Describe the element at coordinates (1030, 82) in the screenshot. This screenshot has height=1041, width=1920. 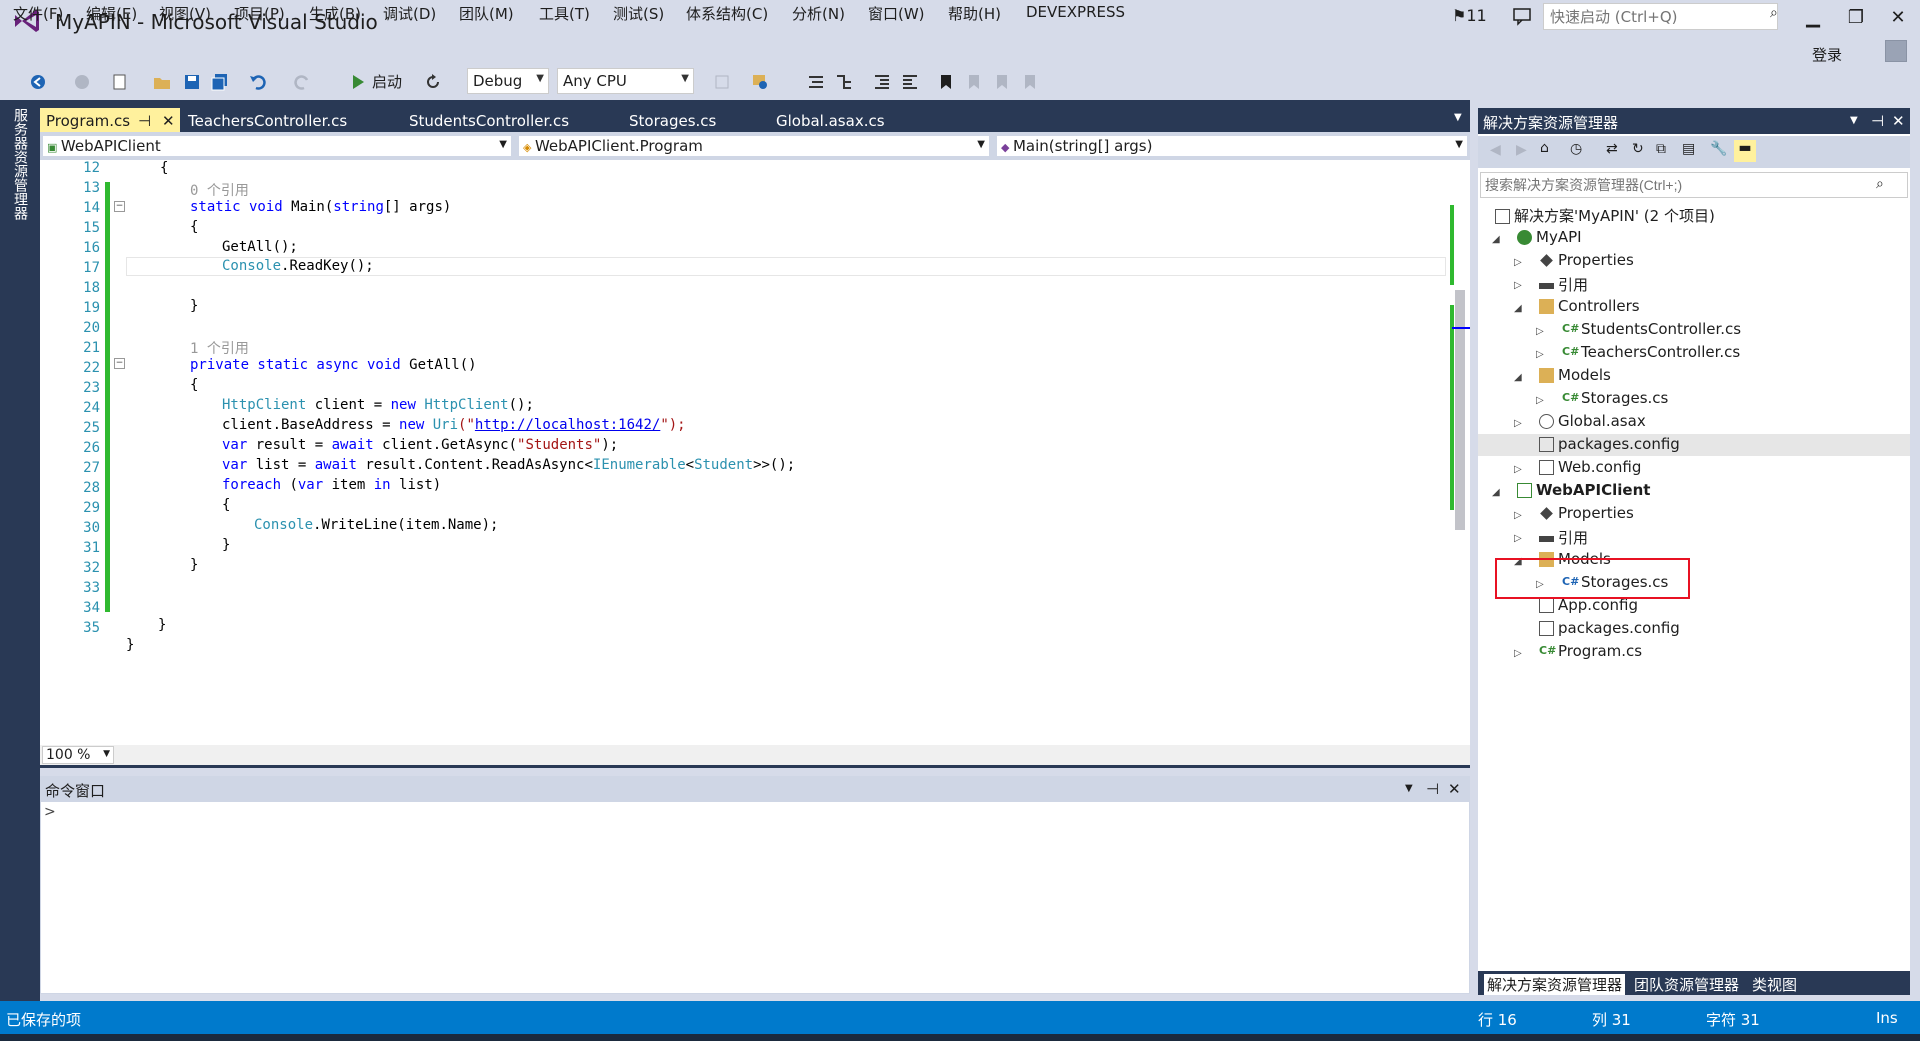
I see `clear-bookmarks-icon` at that location.